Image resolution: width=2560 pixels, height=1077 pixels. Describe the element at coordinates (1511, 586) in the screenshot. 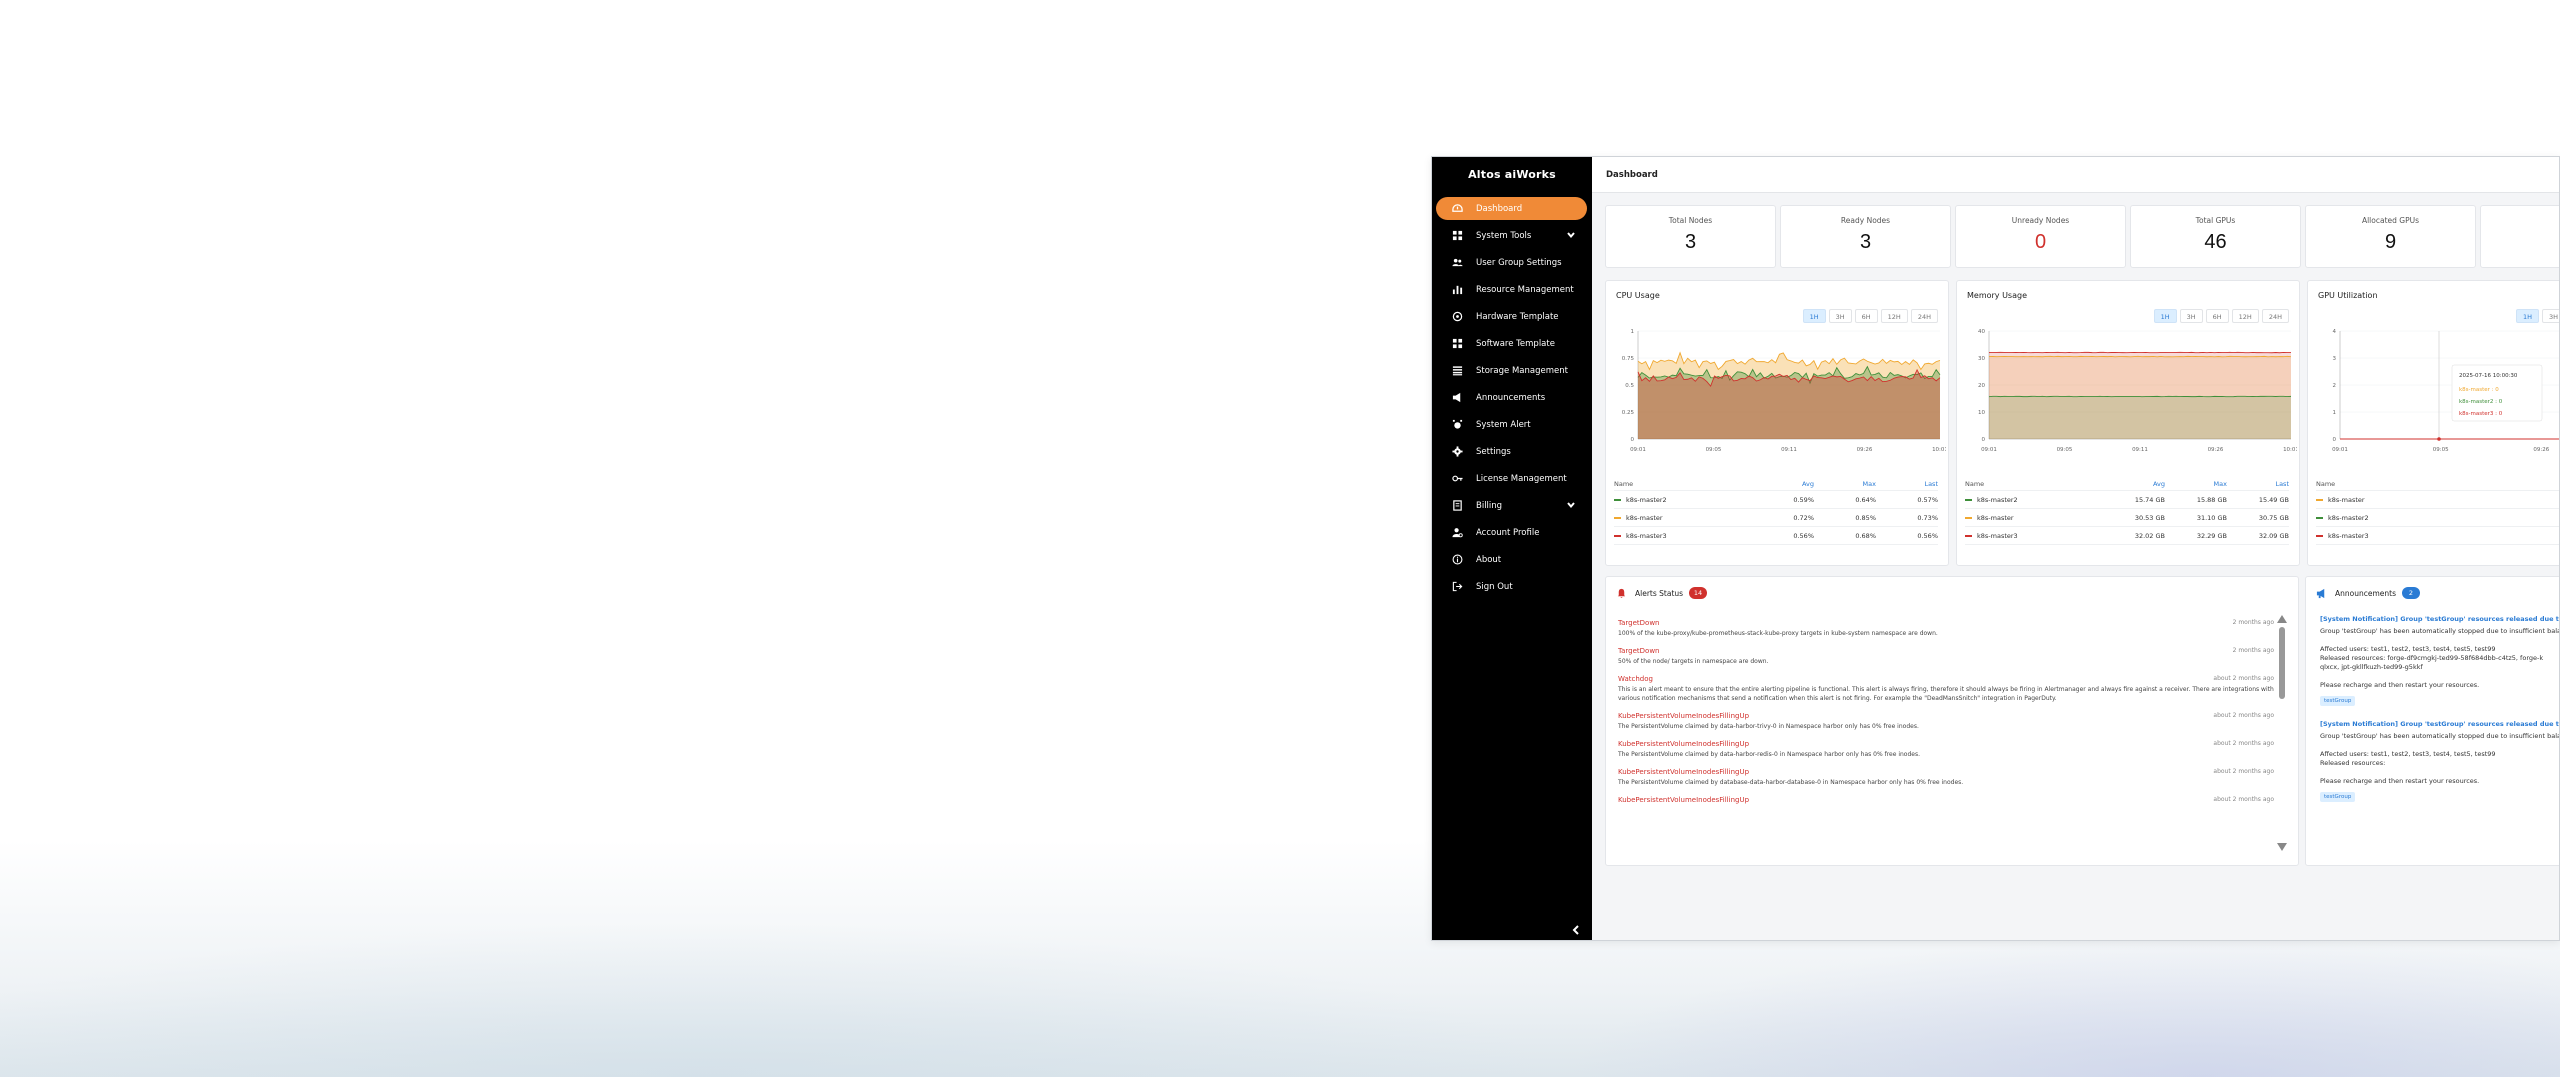

I see `sidebar-item-sign-out: Sign Out` at that location.